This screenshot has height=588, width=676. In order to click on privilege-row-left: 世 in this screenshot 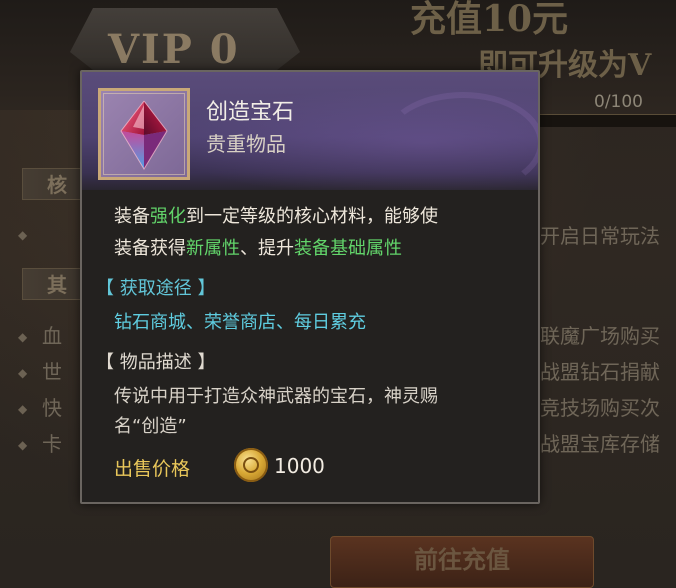, I will do `click(52, 372)`.